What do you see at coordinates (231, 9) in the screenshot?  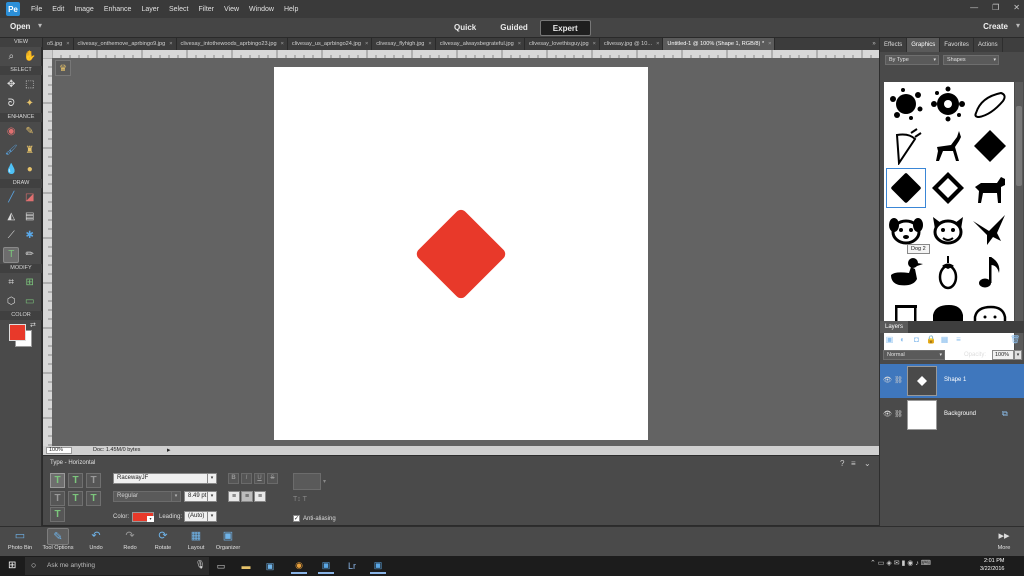 I see `menu-view: View` at bounding box center [231, 9].